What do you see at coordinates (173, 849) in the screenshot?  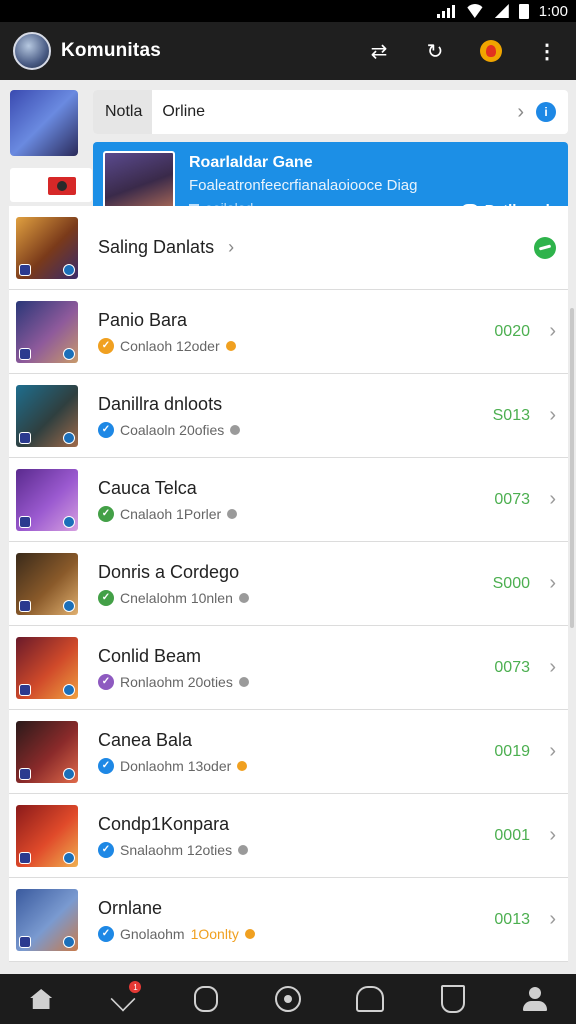 I see `list-item-meta: ✓ Snalaohm 12oties` at bounding box center [173, 849].